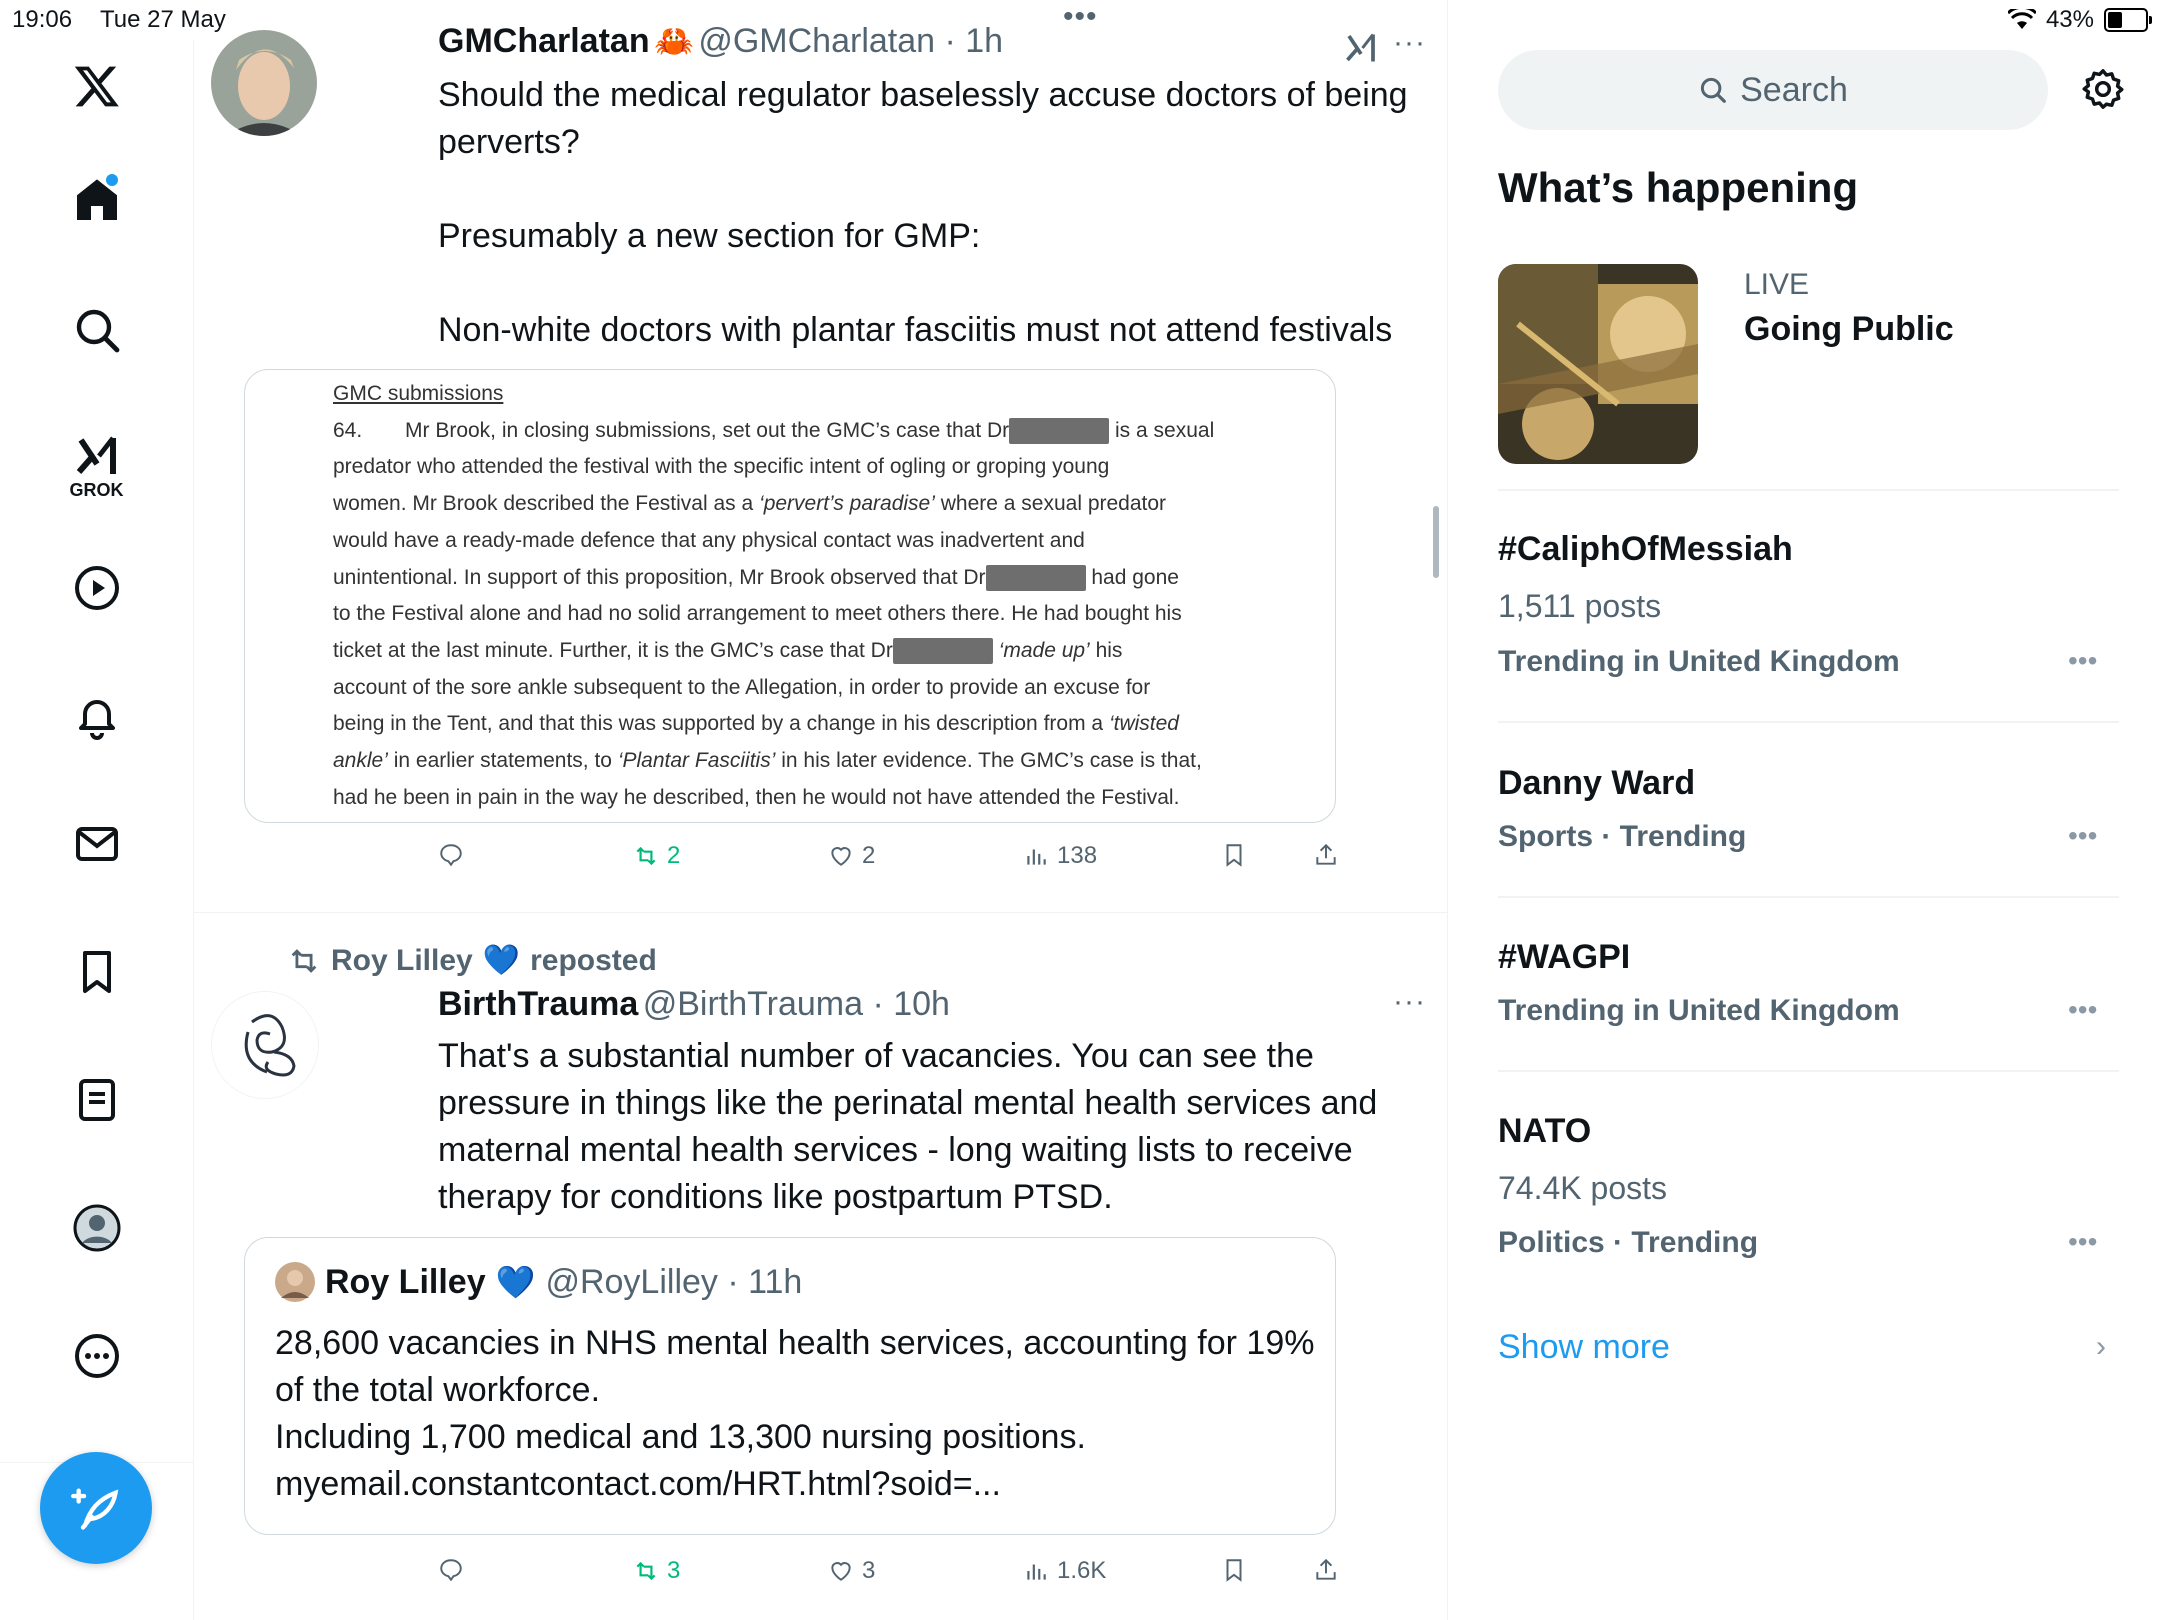 Image resolution: width=2160 pixels, height=1620 pixels. I want to click on view-count: 138, so click(1077, 855).